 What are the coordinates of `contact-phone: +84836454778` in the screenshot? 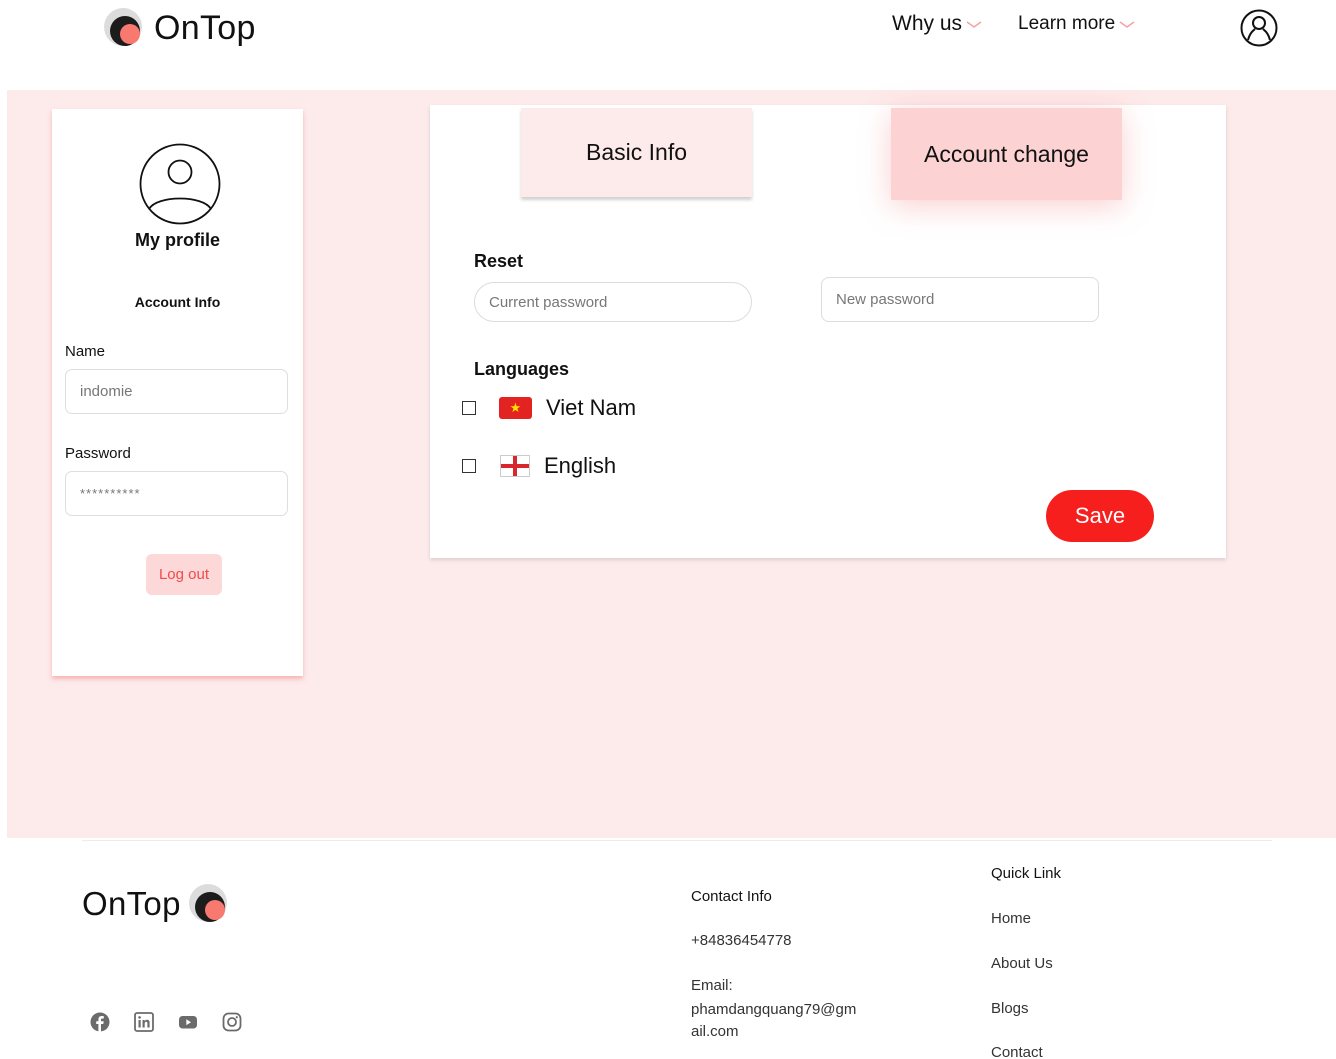 It's located at (741, 940).